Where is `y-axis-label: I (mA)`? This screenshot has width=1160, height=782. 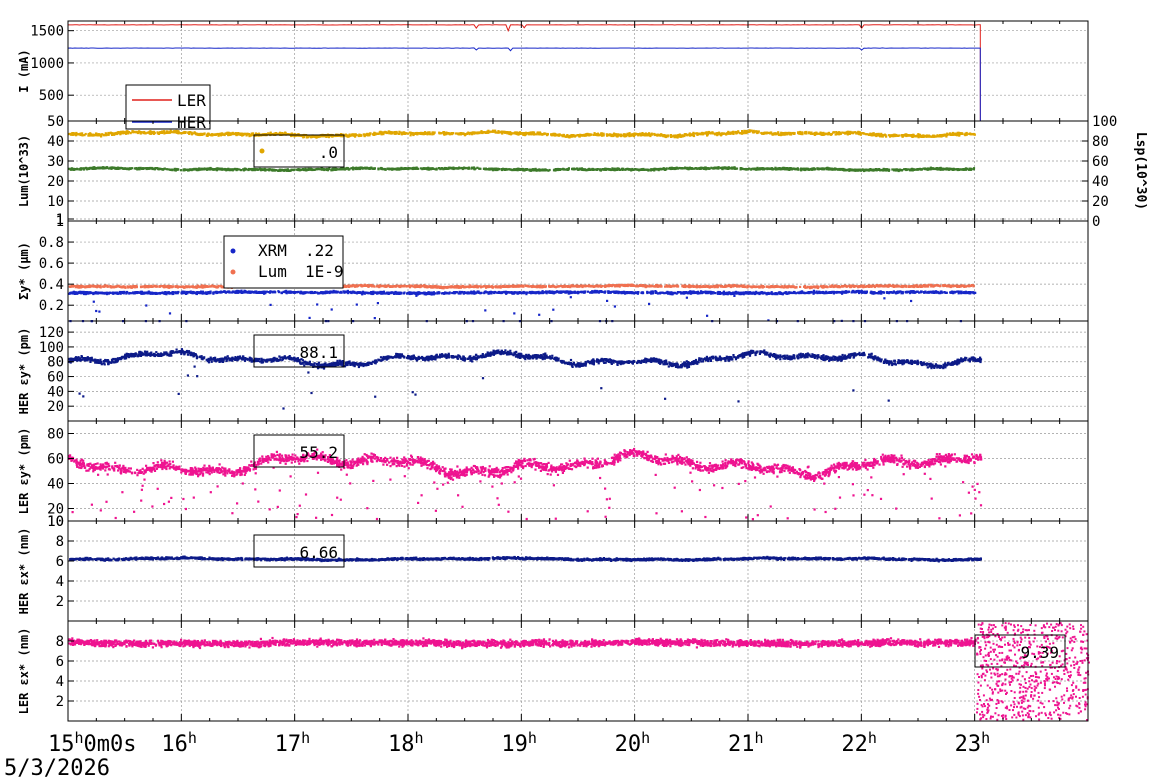 y-axis-label: I (mA) is located at coordinates (24, 70).